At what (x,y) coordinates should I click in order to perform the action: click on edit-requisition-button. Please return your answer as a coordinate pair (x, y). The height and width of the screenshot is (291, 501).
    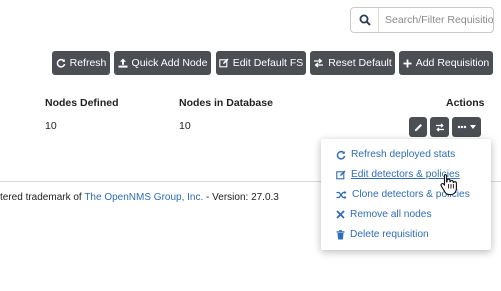
    Looking at the image, I should click on (418, 127).